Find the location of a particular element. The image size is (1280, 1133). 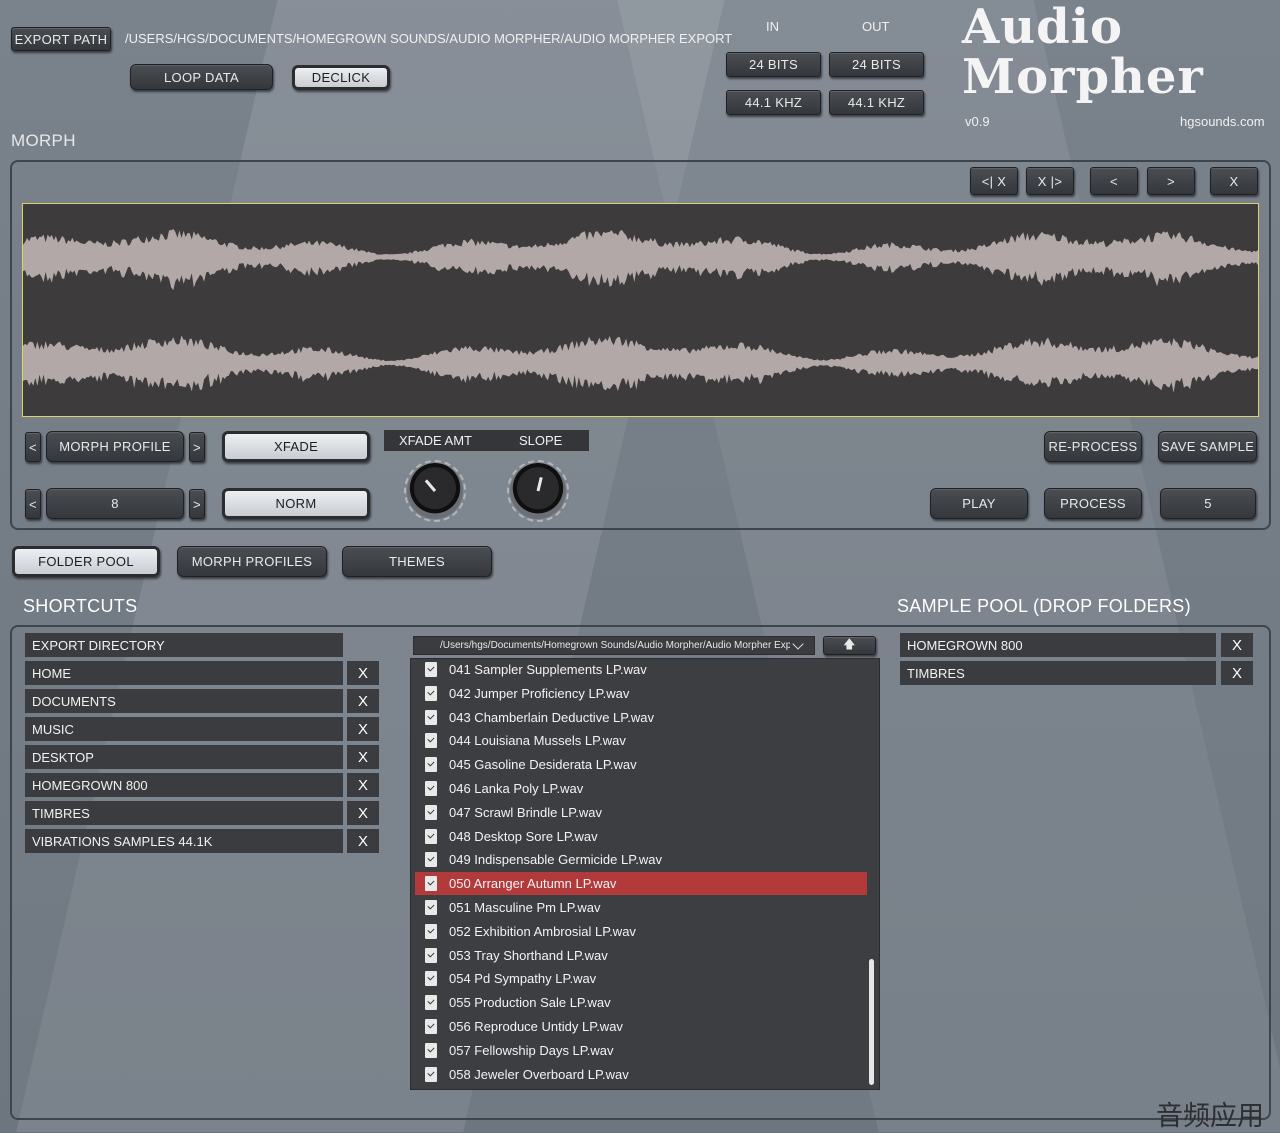

file-item: 047 Scrawl Brindle LP.wav is located at coordinates (641, 812).